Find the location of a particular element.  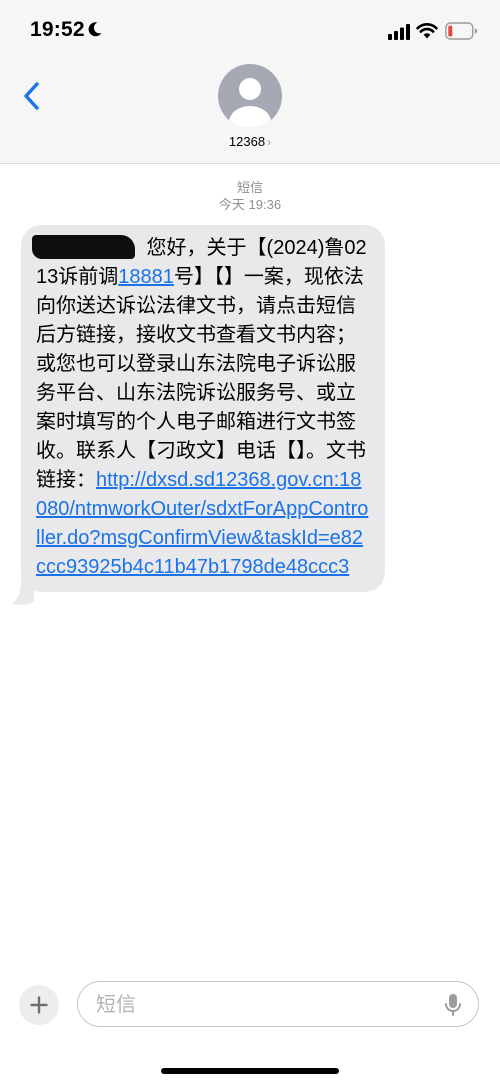

redacted-name is located at coordinates (83, 247).